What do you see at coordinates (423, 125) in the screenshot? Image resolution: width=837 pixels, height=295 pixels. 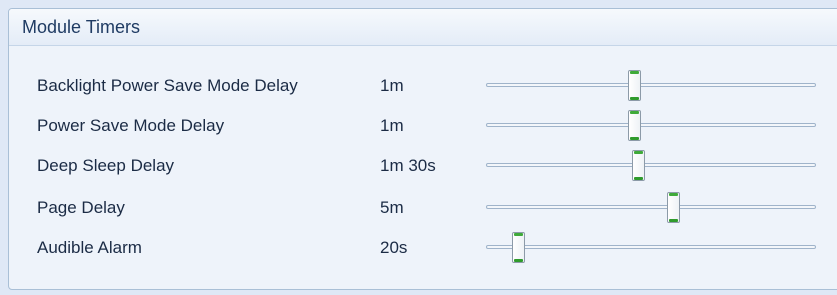 I see `timer-row-power-save: Power Save Mode Delay 1m` at bounding box center [423, 125].